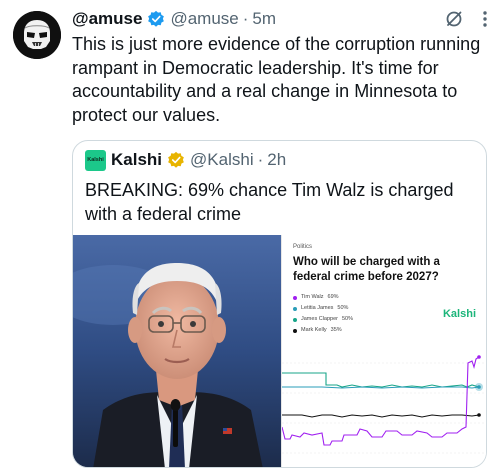  I want to click on kalshi-logo-icon: Kalshi, so click(95, 160).